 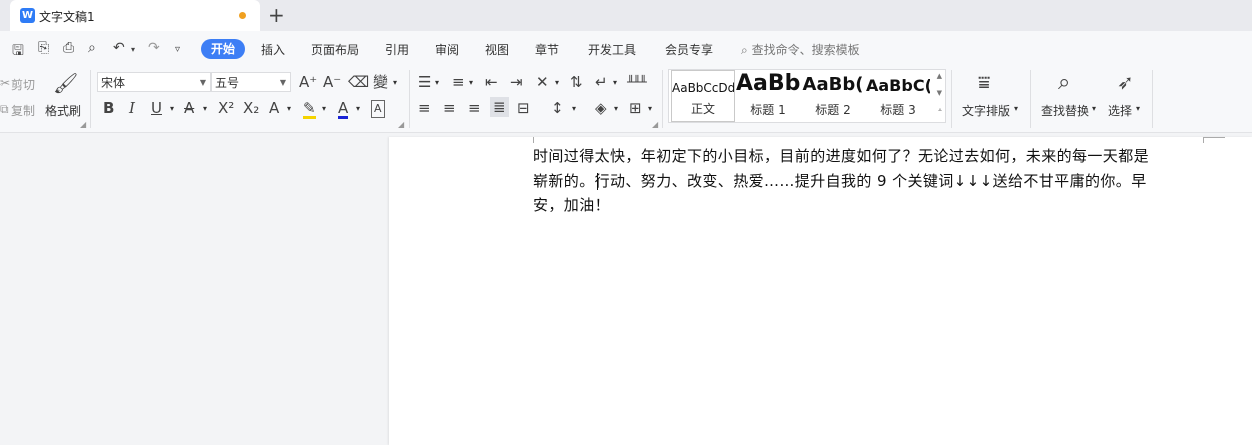 I want to click on underline-icon: U, so click(x=156, y=108).